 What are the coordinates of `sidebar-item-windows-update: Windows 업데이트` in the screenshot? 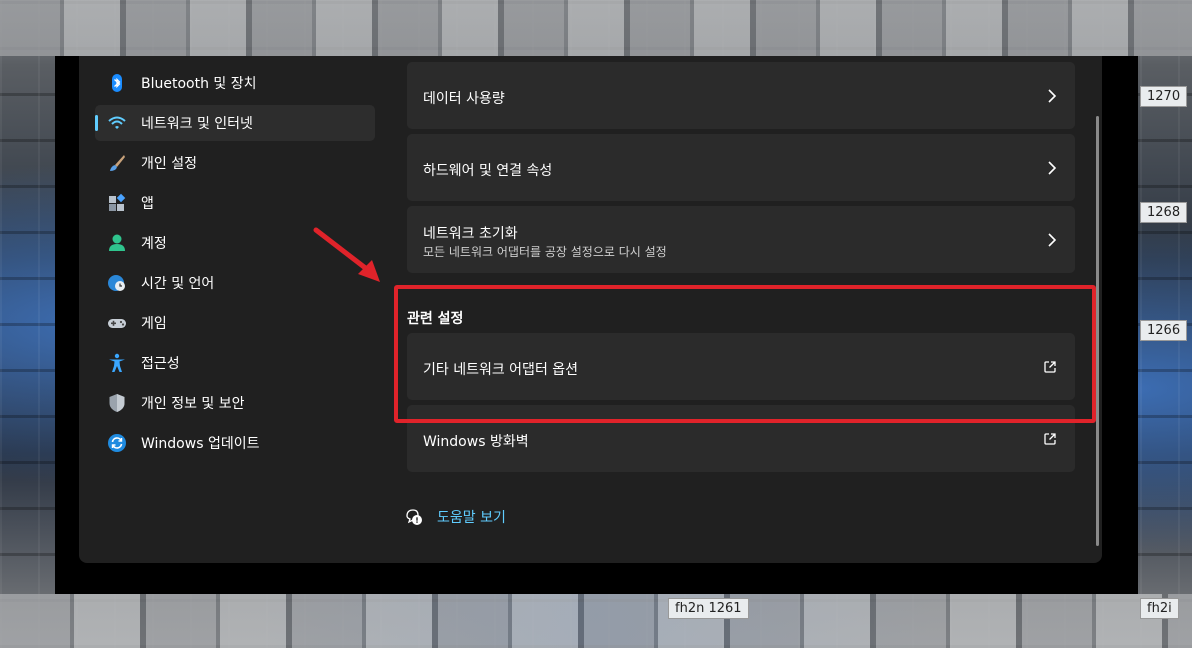 It's located at (235, 443).